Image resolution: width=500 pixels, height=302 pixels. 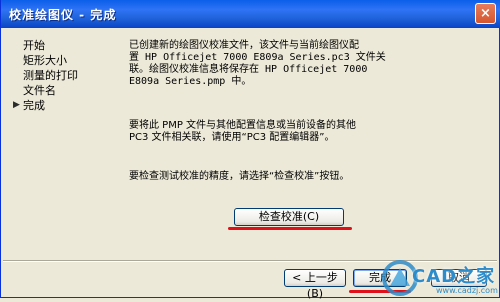 I want to click on title-bar: 校准绘图仪 - 完成 ×, so click(x=250, y=14).